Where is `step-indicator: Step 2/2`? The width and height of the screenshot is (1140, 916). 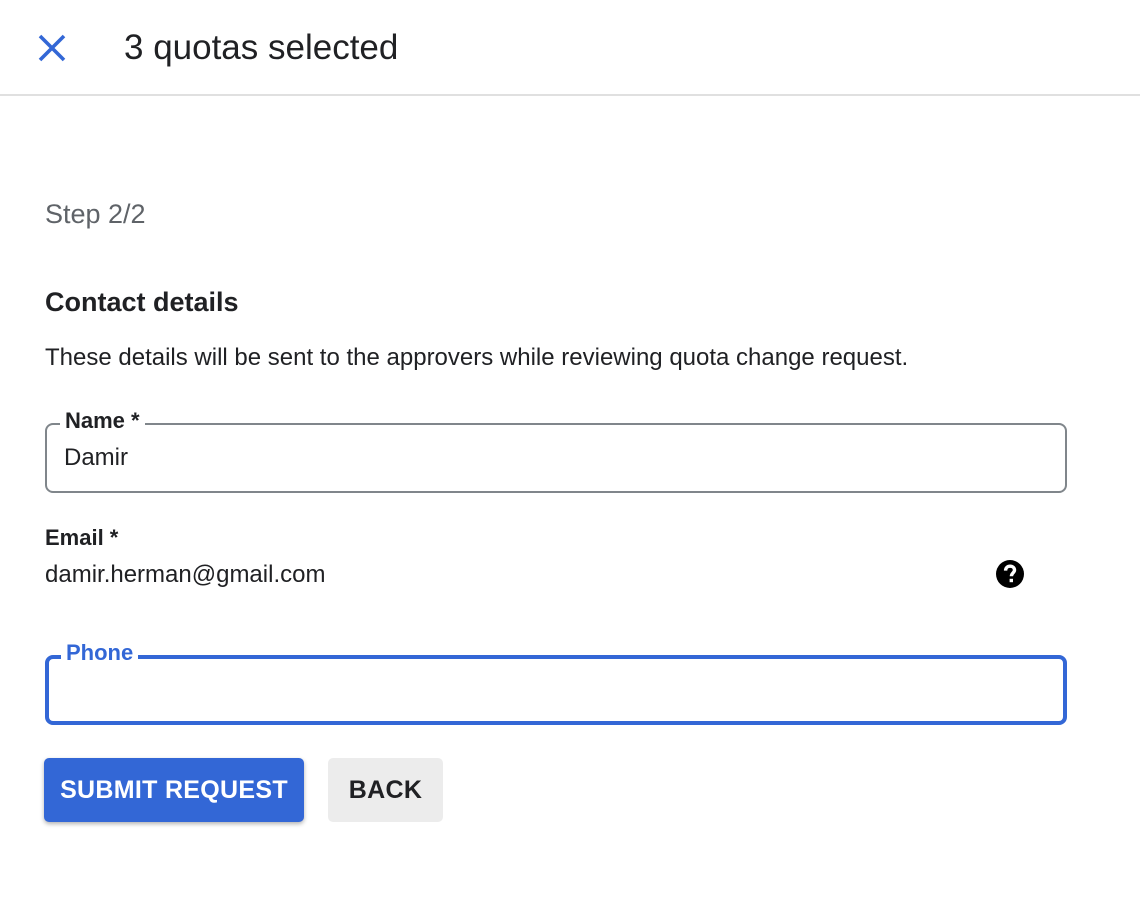
step-indicator: Step 2/2 is located at coordinates (95, 214).